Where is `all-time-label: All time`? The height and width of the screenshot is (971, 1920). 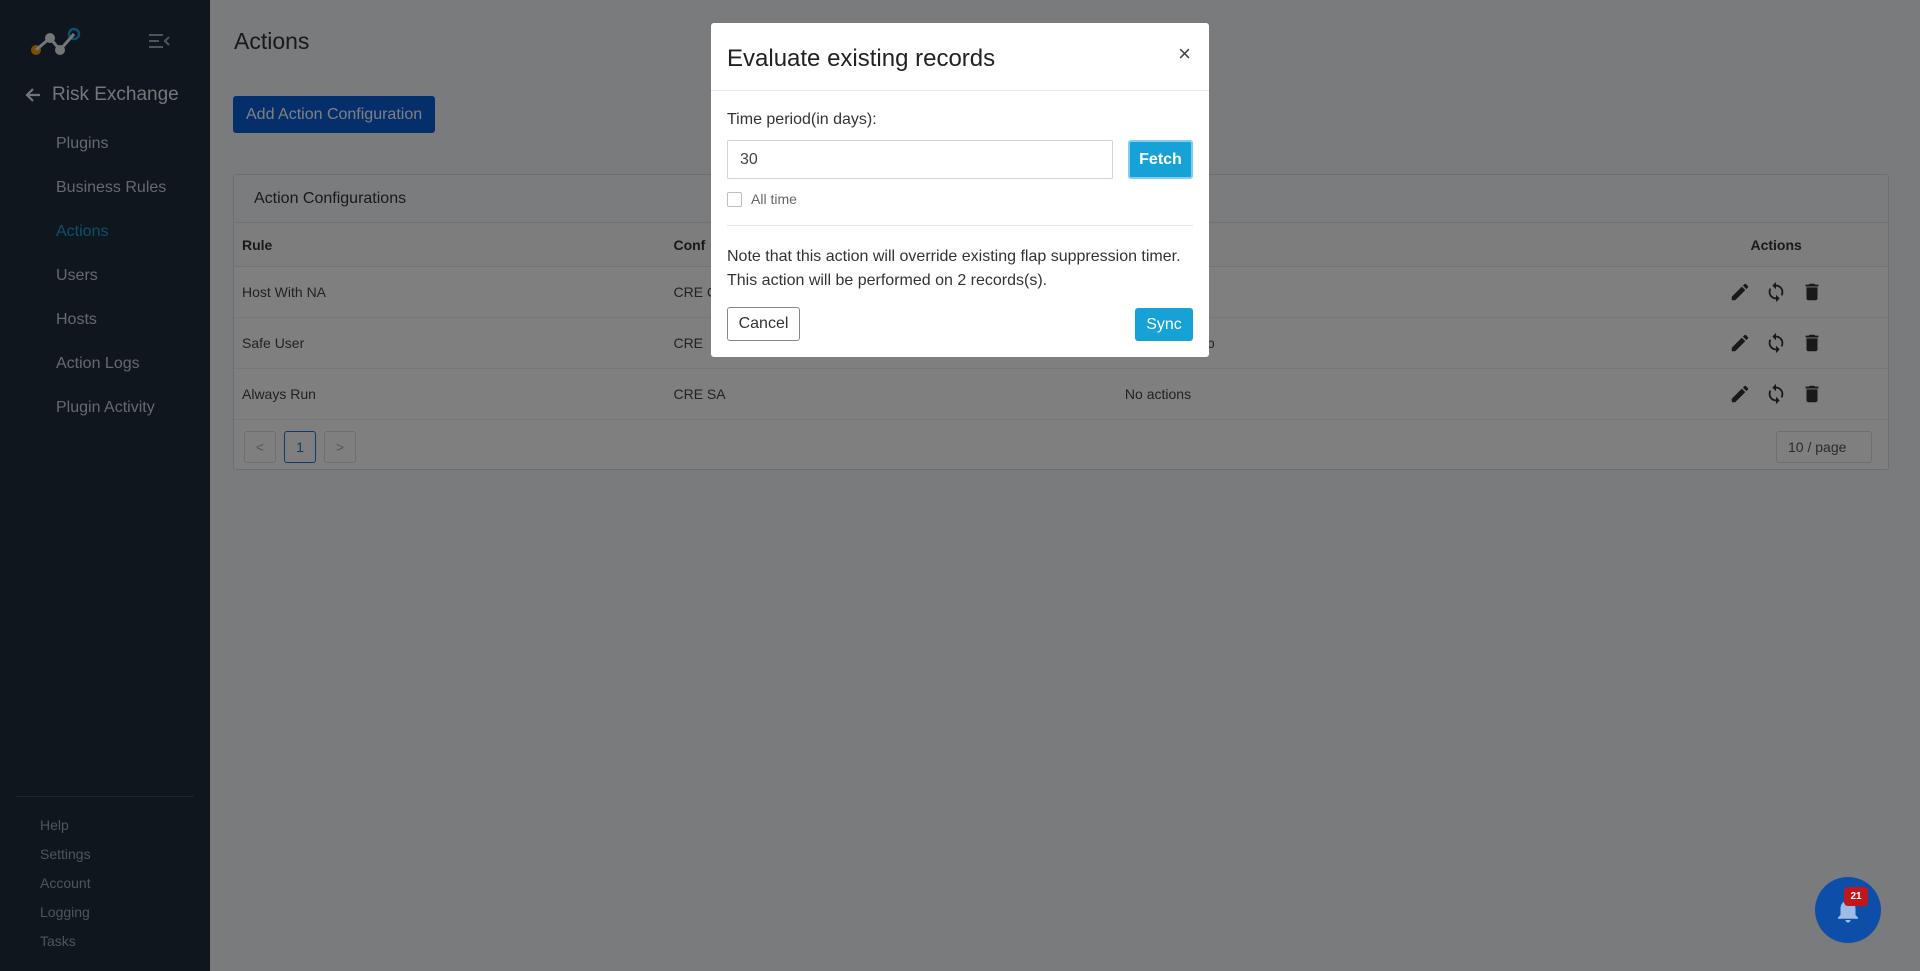
all-time-label: All time is located at coordinates (774, 199).